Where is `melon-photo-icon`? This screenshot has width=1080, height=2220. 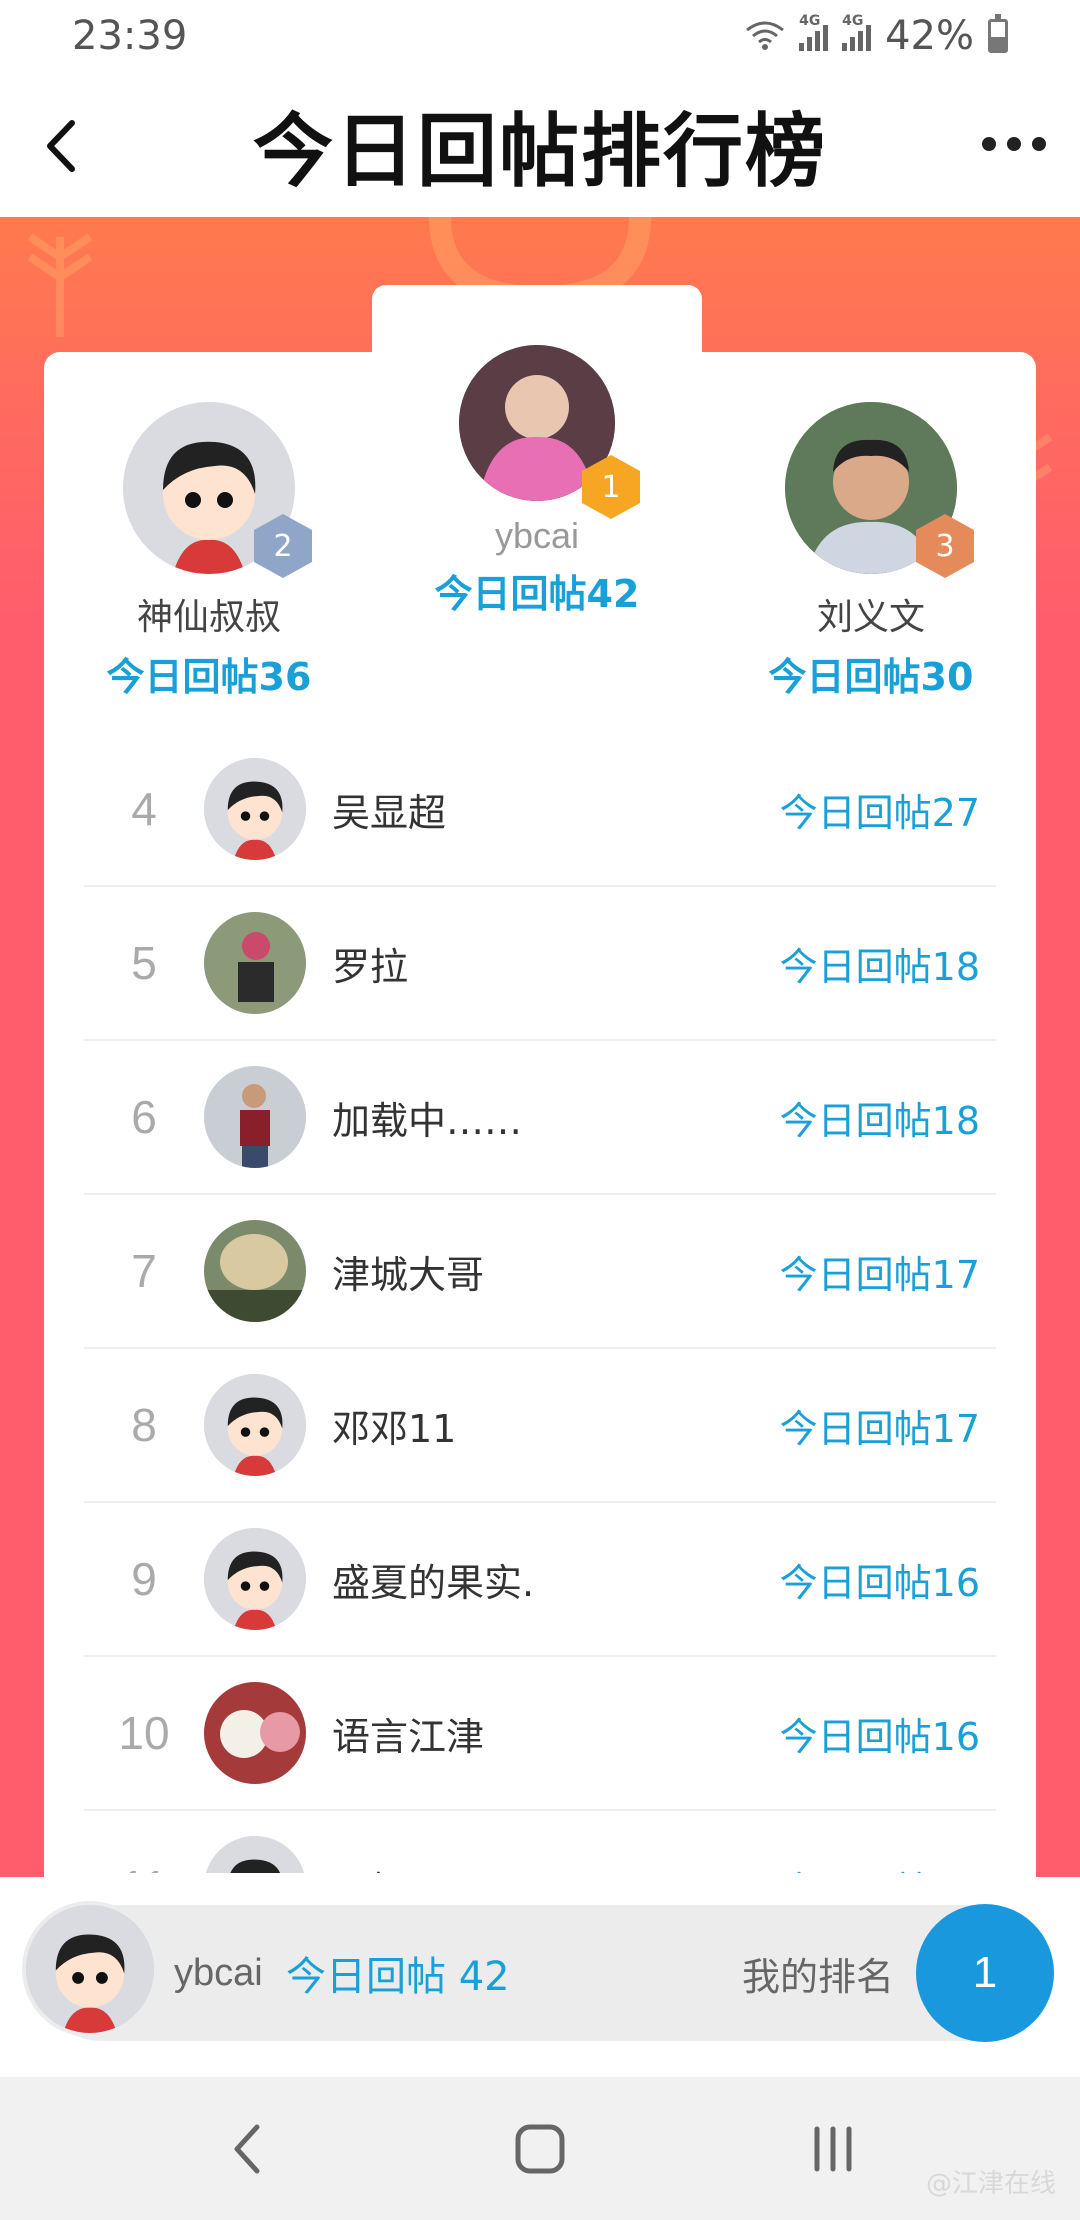
melon-photo-icon is located at coordinates (255, 1271).